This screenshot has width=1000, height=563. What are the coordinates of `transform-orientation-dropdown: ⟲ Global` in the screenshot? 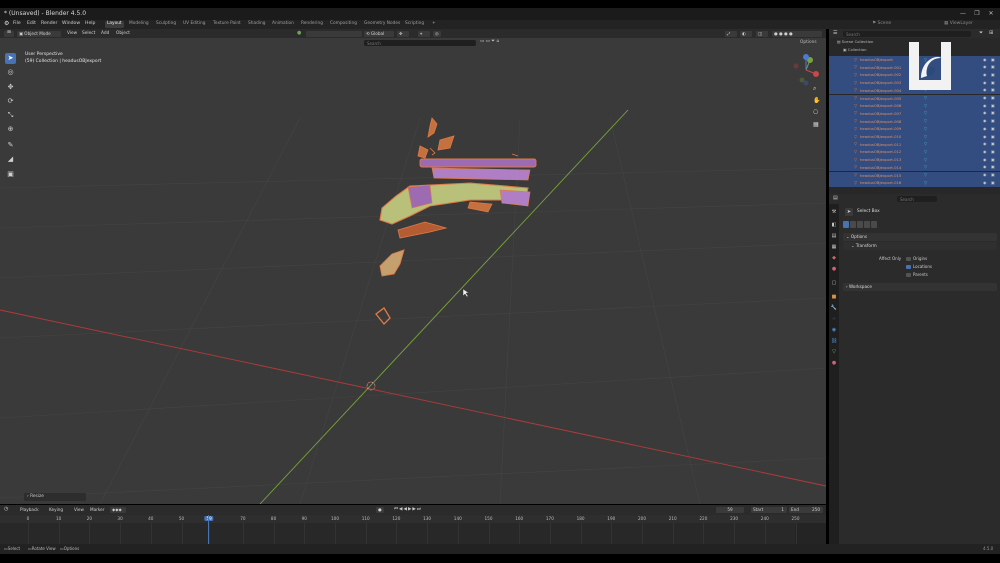 It's located at (379, 33).